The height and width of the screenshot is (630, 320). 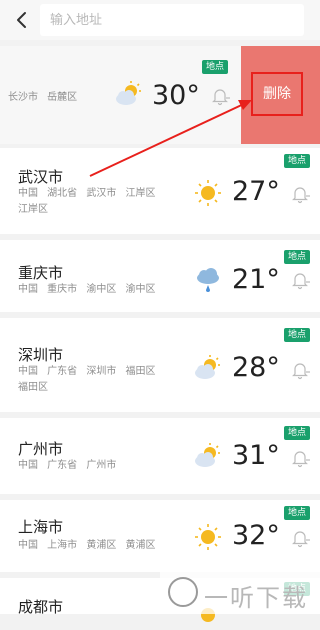 What do you see at coordinates (87, 379) in the screenshot?
I see `city-path: 中国 广东省 深圳市 福田区 福田区` at bounding box center [87, 379].